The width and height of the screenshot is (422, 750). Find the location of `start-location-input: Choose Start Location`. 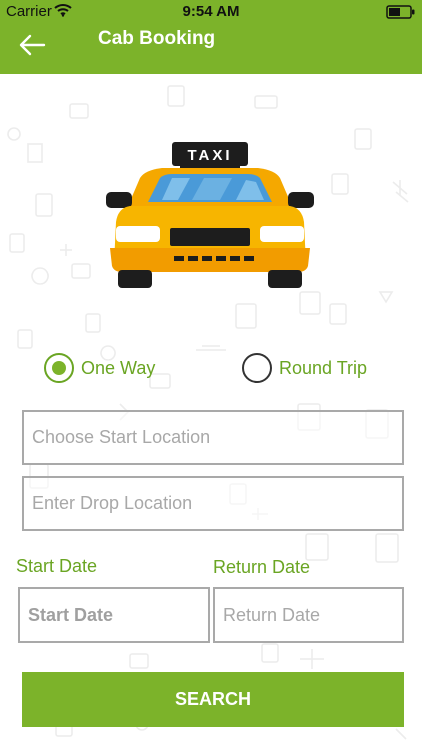

start-location-input: Choose Start Location is located at coordinates (213, 437).